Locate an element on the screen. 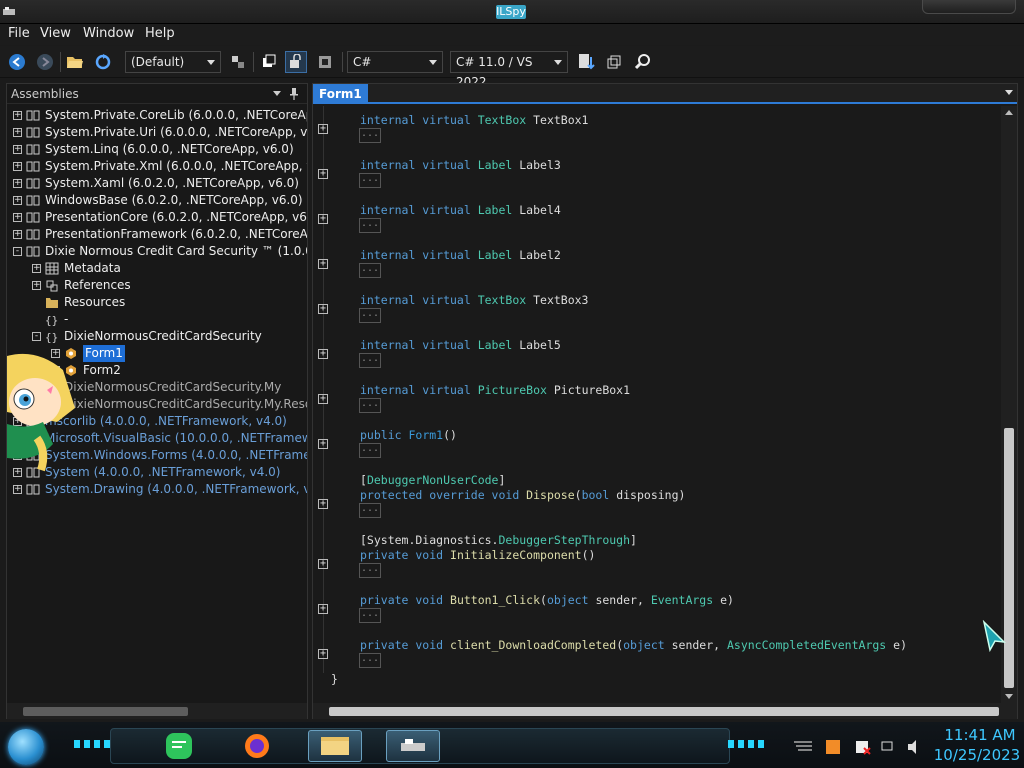  pin-icon is located at coordinates (294, 94).